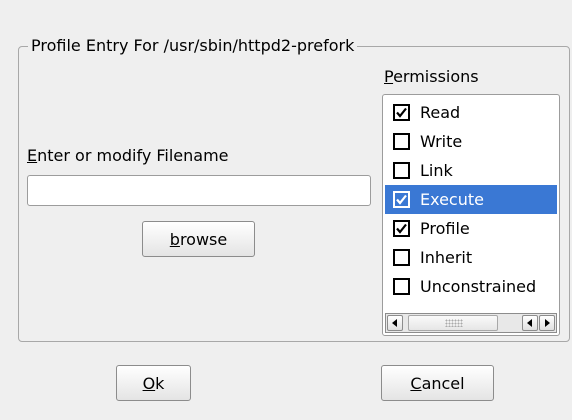  Describe the element at coordinates (443, 383) in the screenshot. I see `cancel-label: ancel` at that location.